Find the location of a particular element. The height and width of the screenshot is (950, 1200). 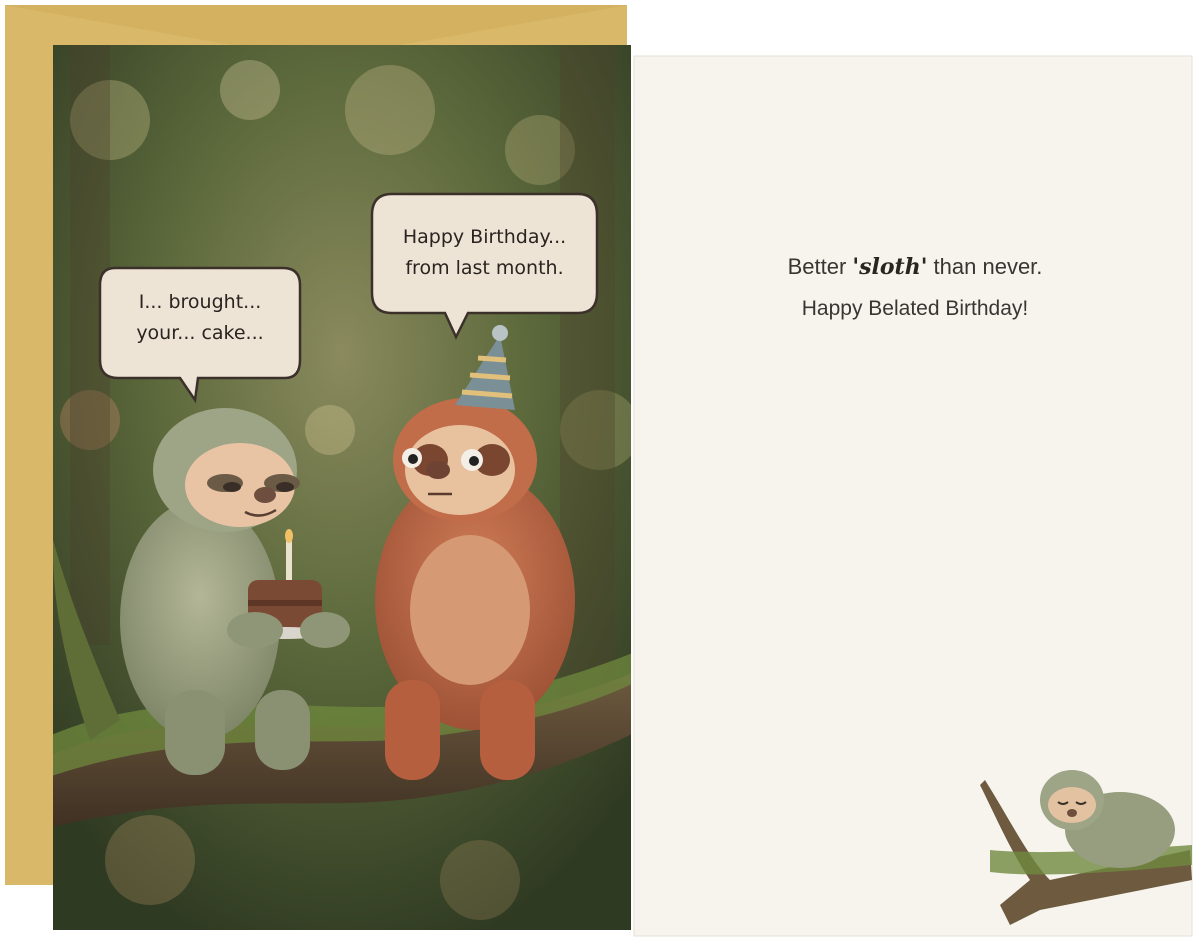

inside-line1-script: 'sloth' is located at coordinates (890, 267).